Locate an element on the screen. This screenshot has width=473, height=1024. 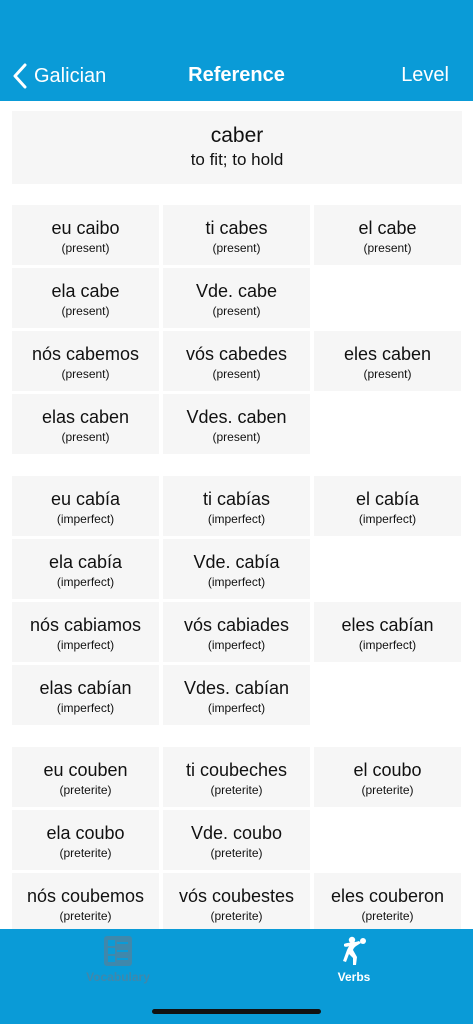
conjugation-cell: nós cabiamos (imperfect) is located at coordinates (85, 632).